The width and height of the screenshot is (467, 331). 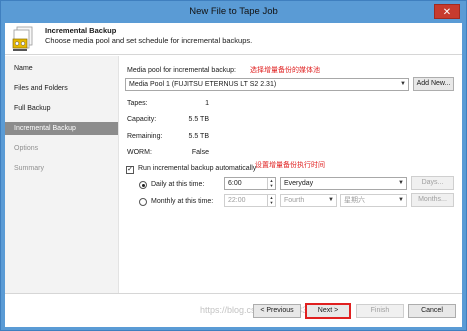 I want to click on daily-period-value: Everyday, so click(x=299, y=183).